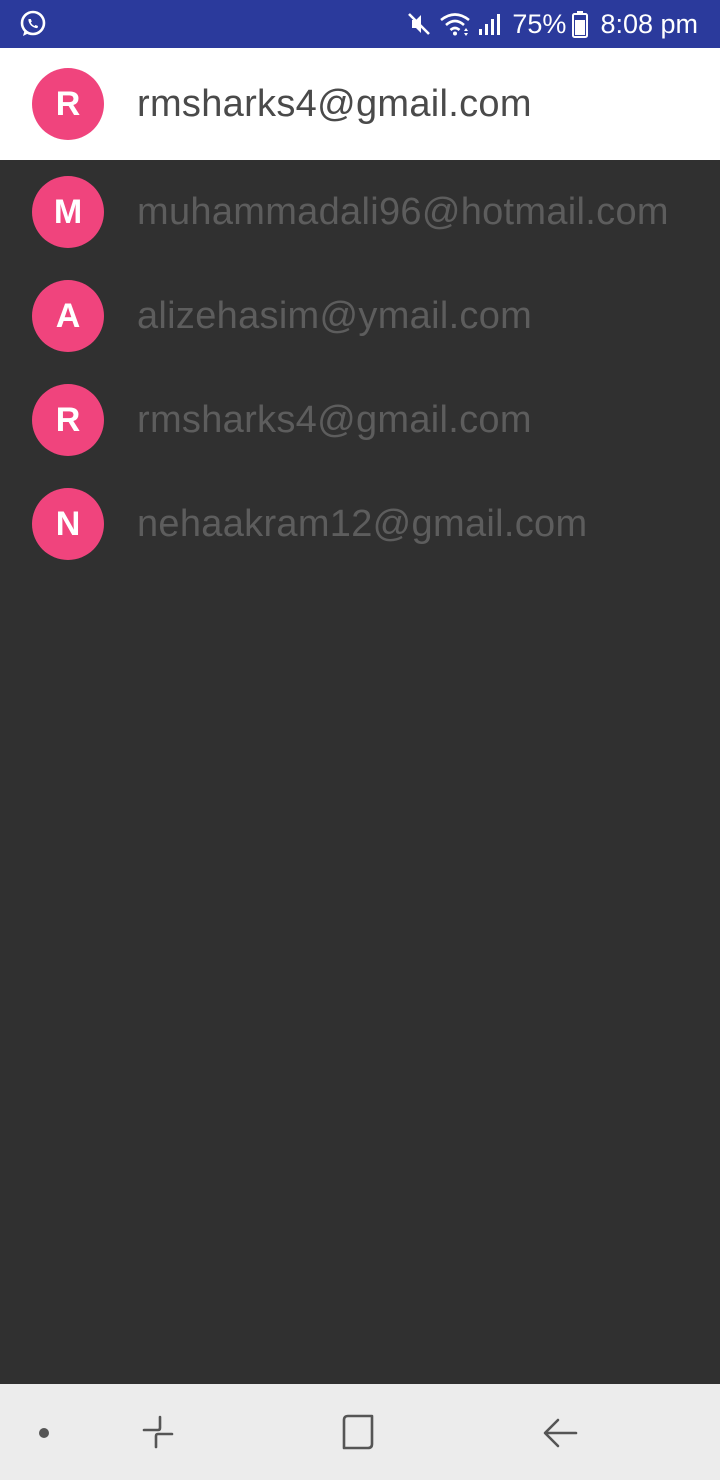  I want to click on battery-percent: 75%, so click(539, 23).